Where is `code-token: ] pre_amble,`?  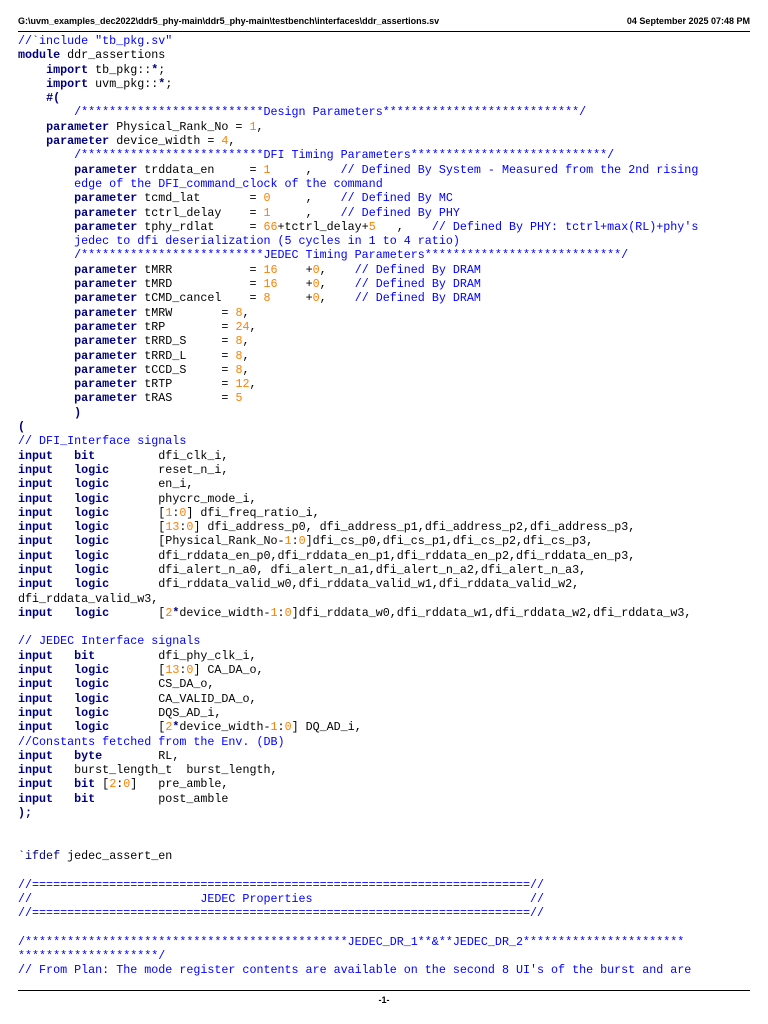 code-token: ] pre_amble, is located at coordinates (179, 784).